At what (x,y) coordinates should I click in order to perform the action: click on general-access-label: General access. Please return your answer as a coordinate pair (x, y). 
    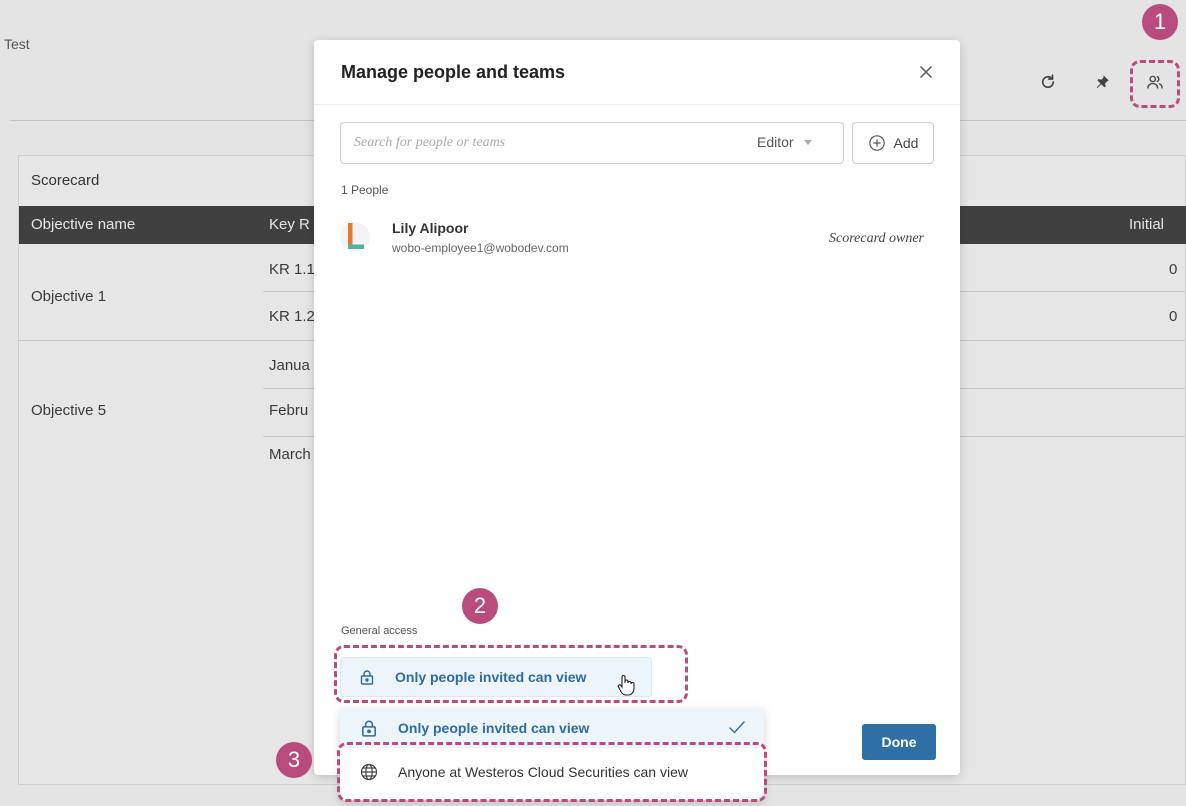
    Looking at the image, I should click on (379, 631).